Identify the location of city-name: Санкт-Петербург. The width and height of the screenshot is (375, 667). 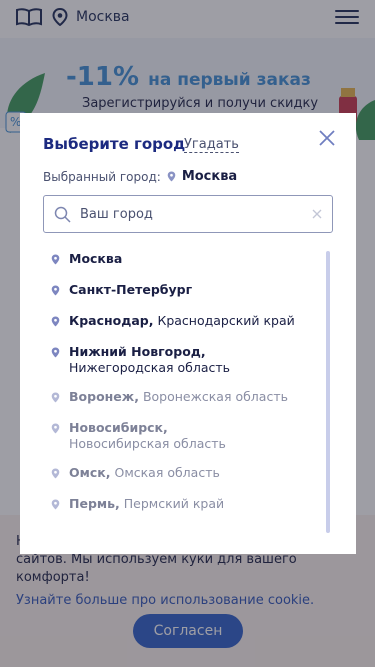
(131, 289).